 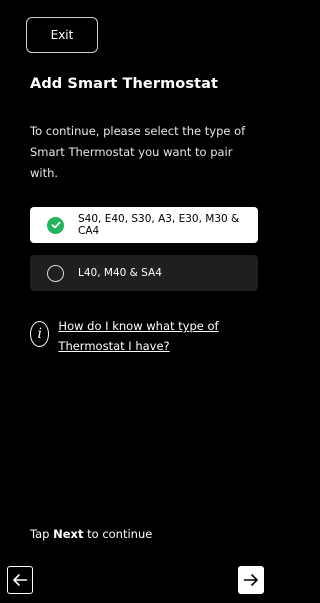 I want to click on back-button, so click(x=20, y=580).